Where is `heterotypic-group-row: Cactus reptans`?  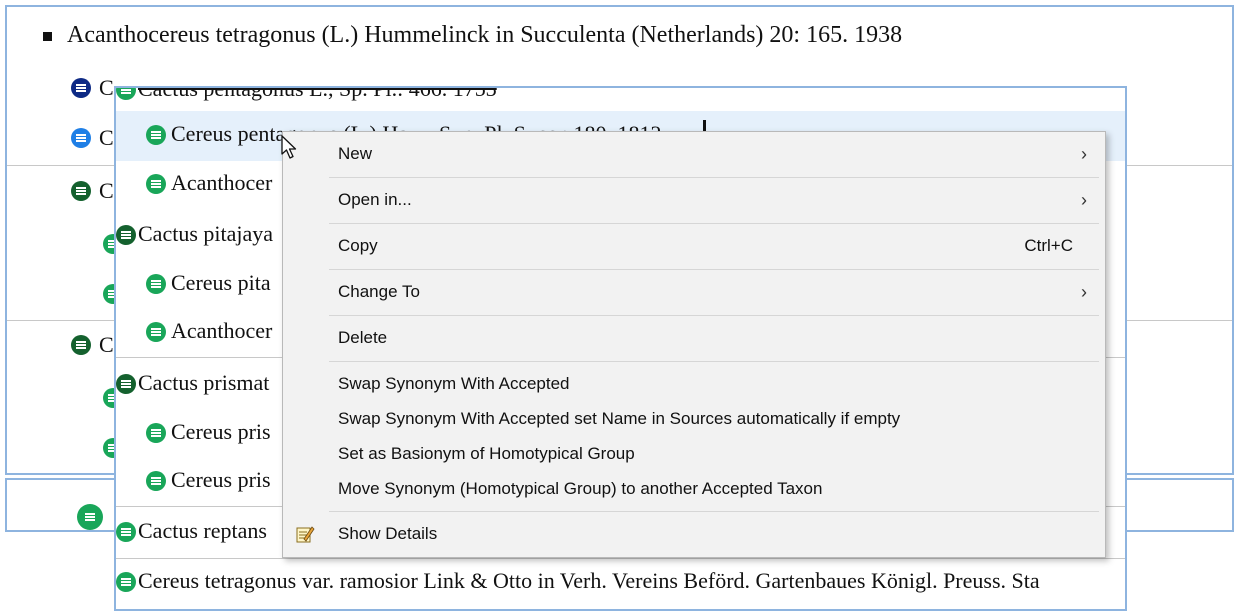
heterotypic-group-row: Cactus reptans is located at coordinates (202, 531).